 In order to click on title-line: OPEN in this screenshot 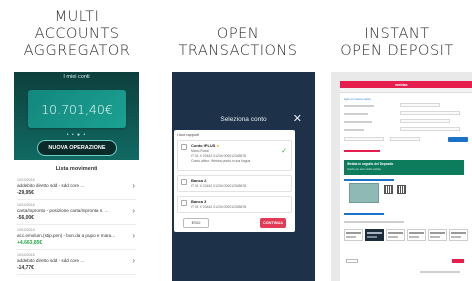, I will do `click(238, 34)`.